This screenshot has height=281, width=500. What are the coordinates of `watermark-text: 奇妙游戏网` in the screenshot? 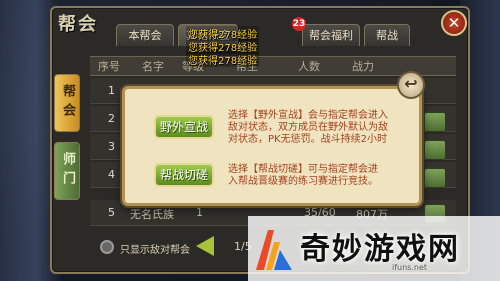 It's located at (380, 249).